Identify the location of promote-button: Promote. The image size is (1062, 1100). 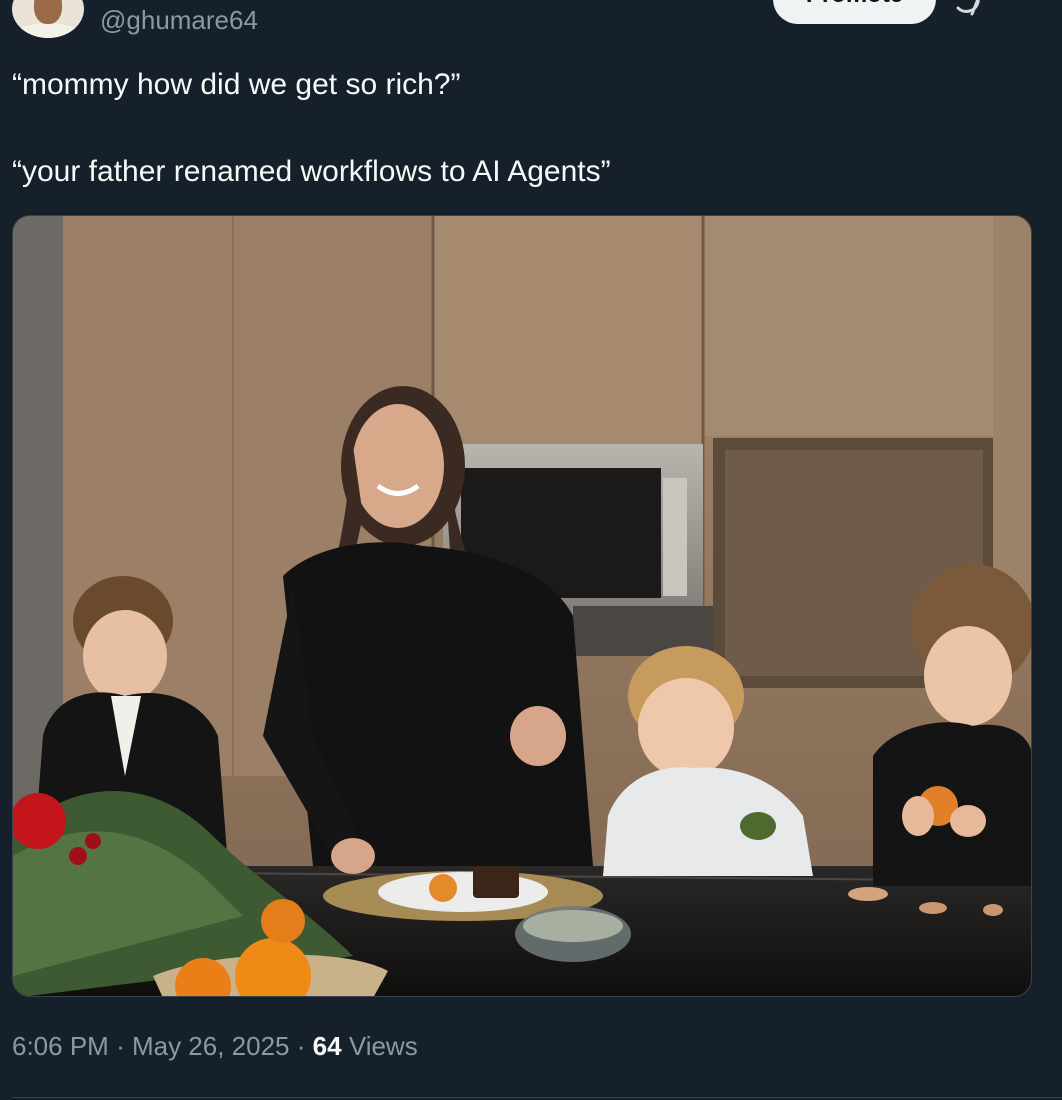
(854, 12).